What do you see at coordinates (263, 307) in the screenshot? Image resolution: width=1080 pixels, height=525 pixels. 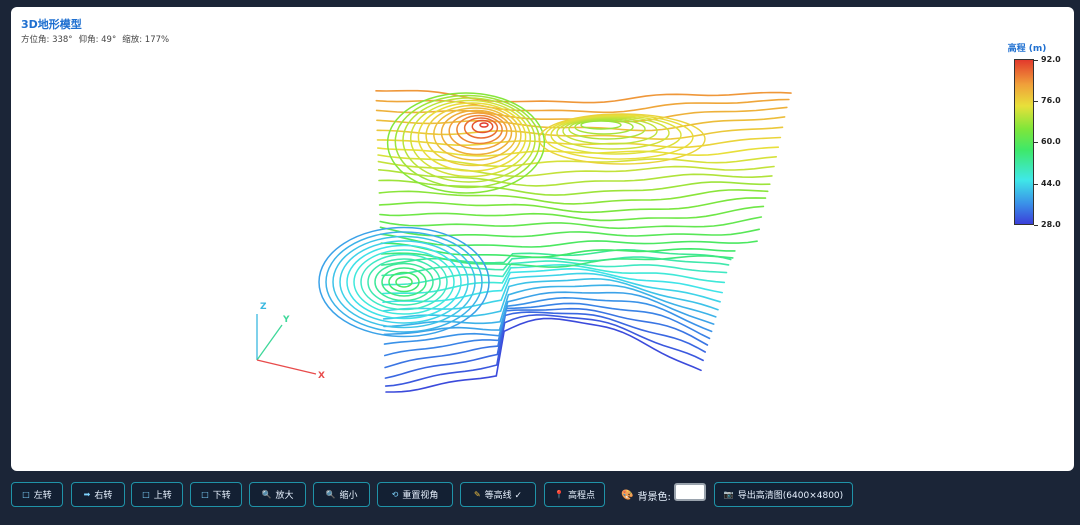 I see `z-axis-label: Z` at bounding box center [263, 307].